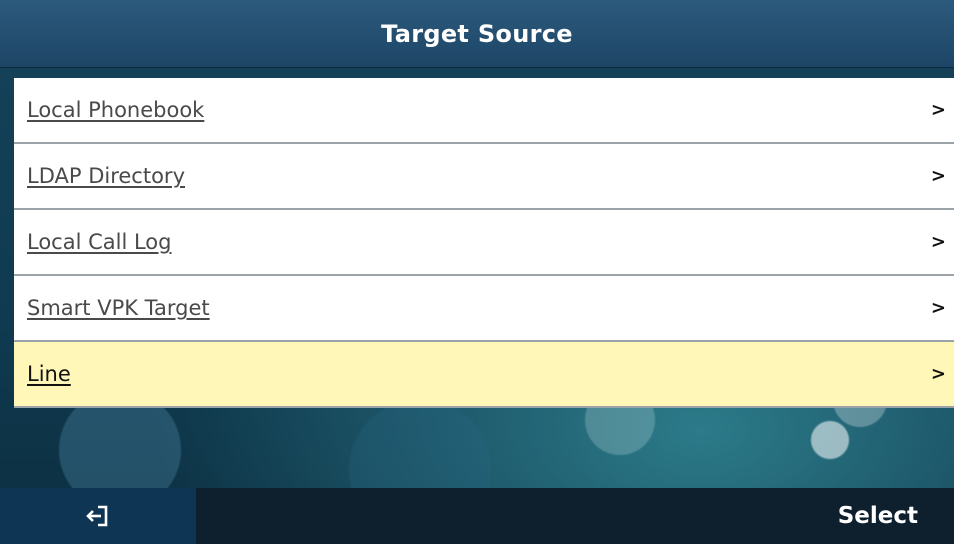 The image size is (954, 544). I want to click on list-item-label: Line, so click(49, 374).